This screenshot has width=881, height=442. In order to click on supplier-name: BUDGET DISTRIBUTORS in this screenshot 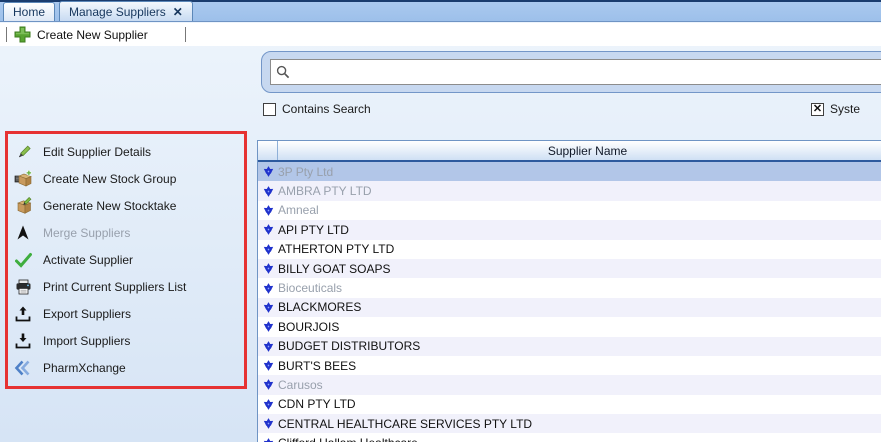, I will do `click(349, 346)`.